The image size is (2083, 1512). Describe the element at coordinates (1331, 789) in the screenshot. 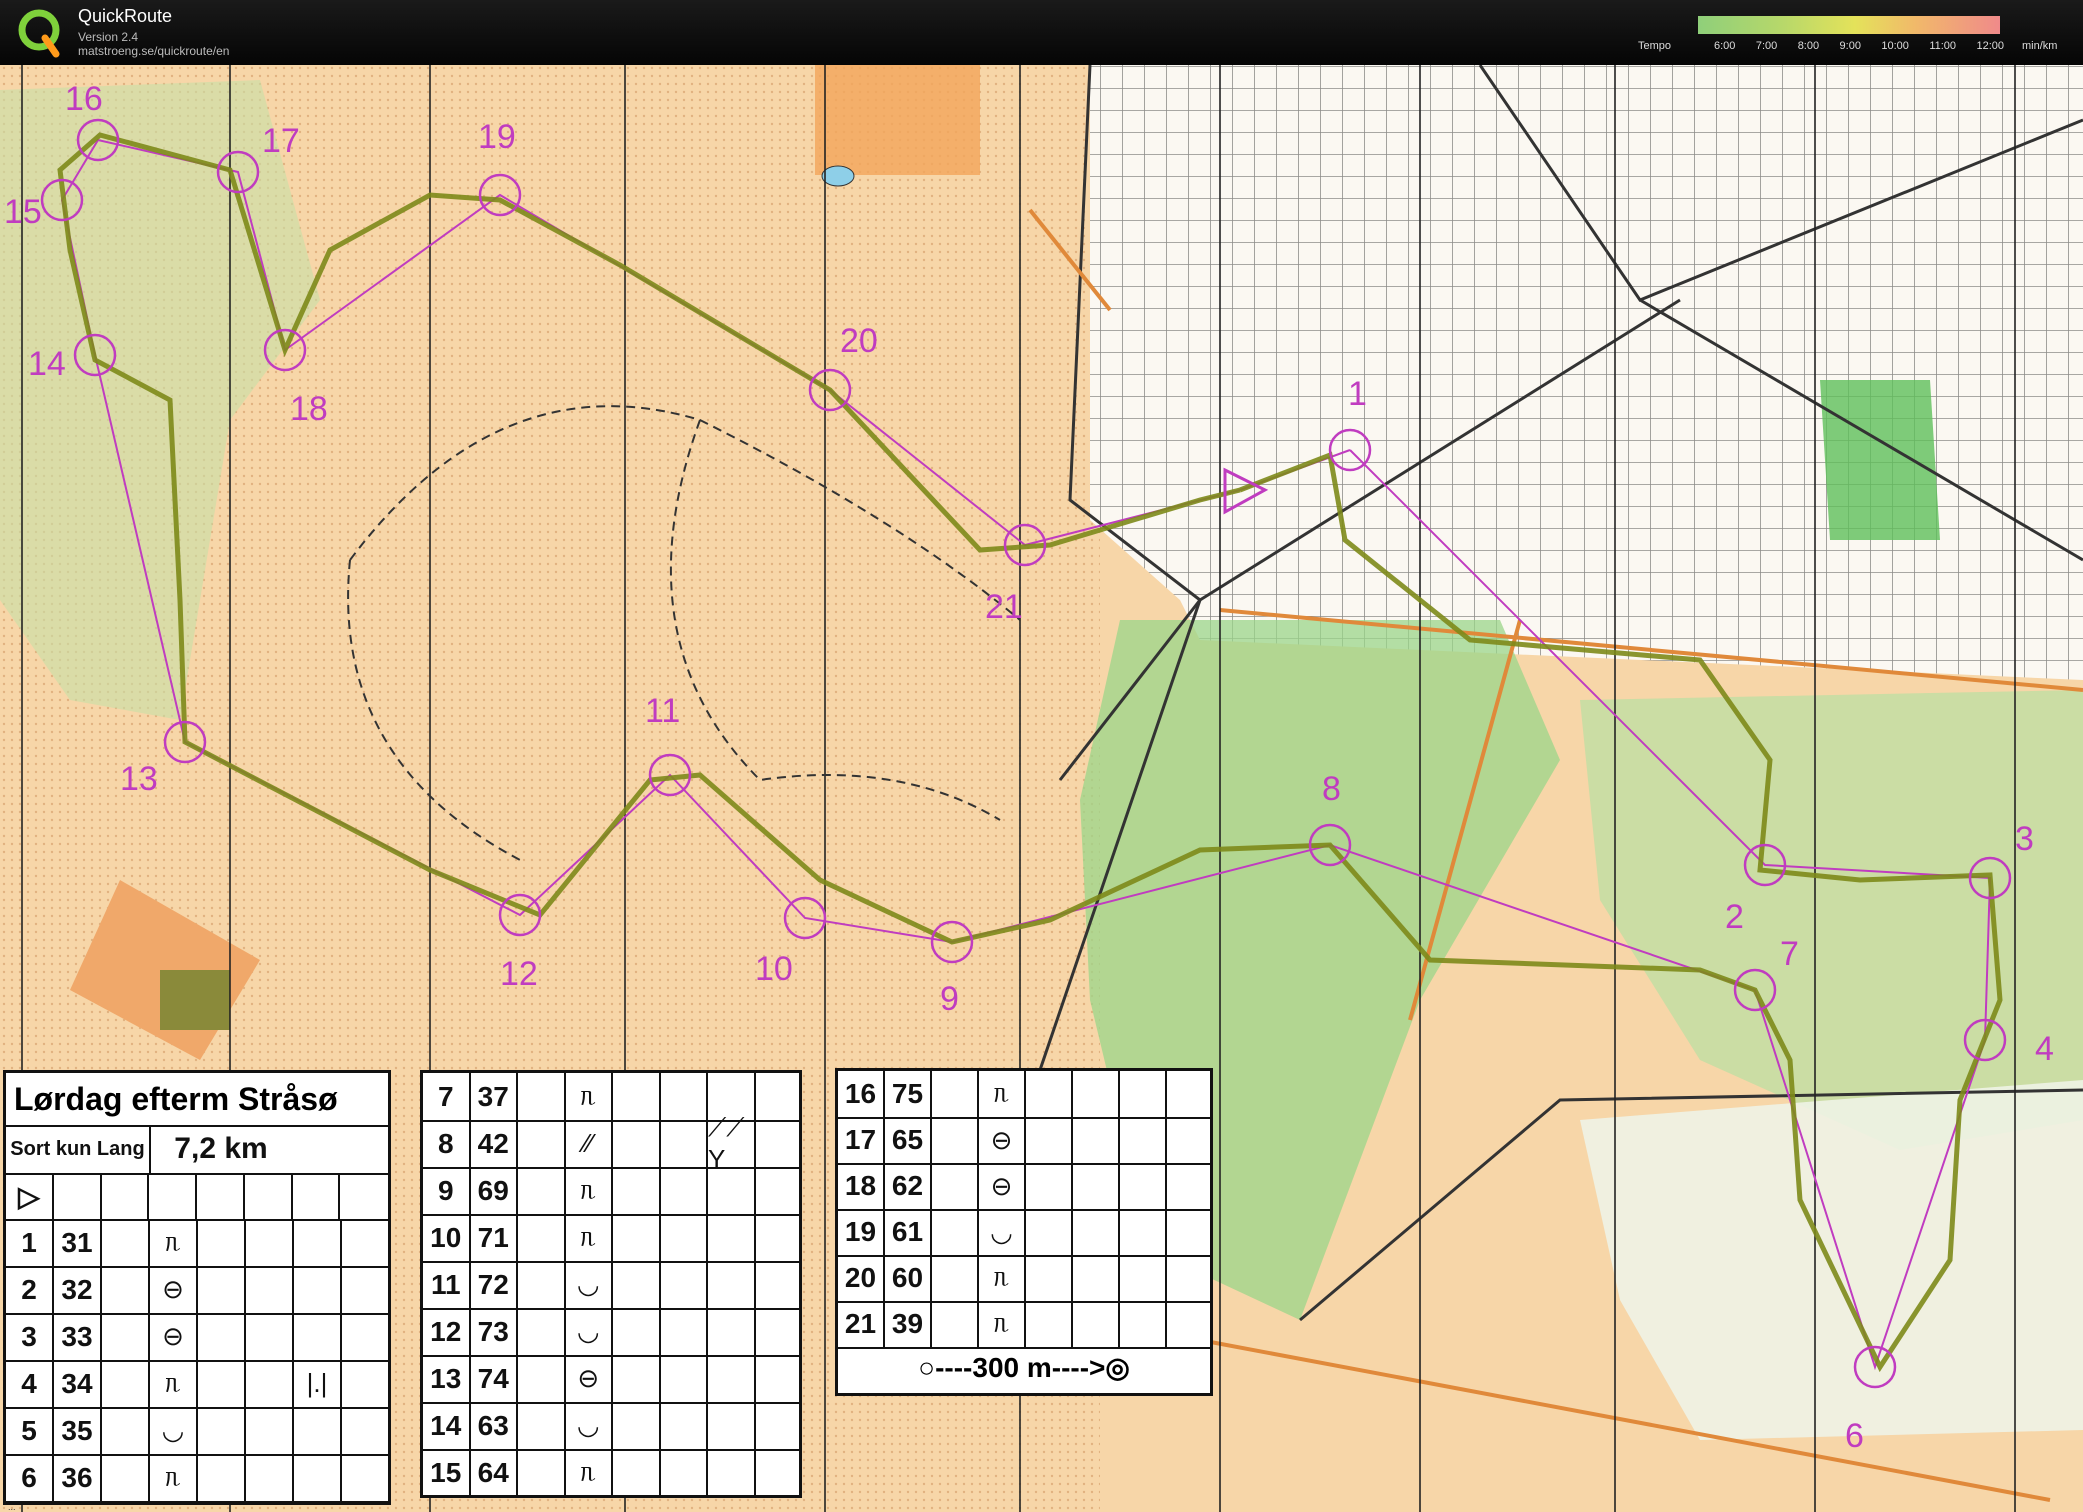

I see `control-label: 8` at that location.